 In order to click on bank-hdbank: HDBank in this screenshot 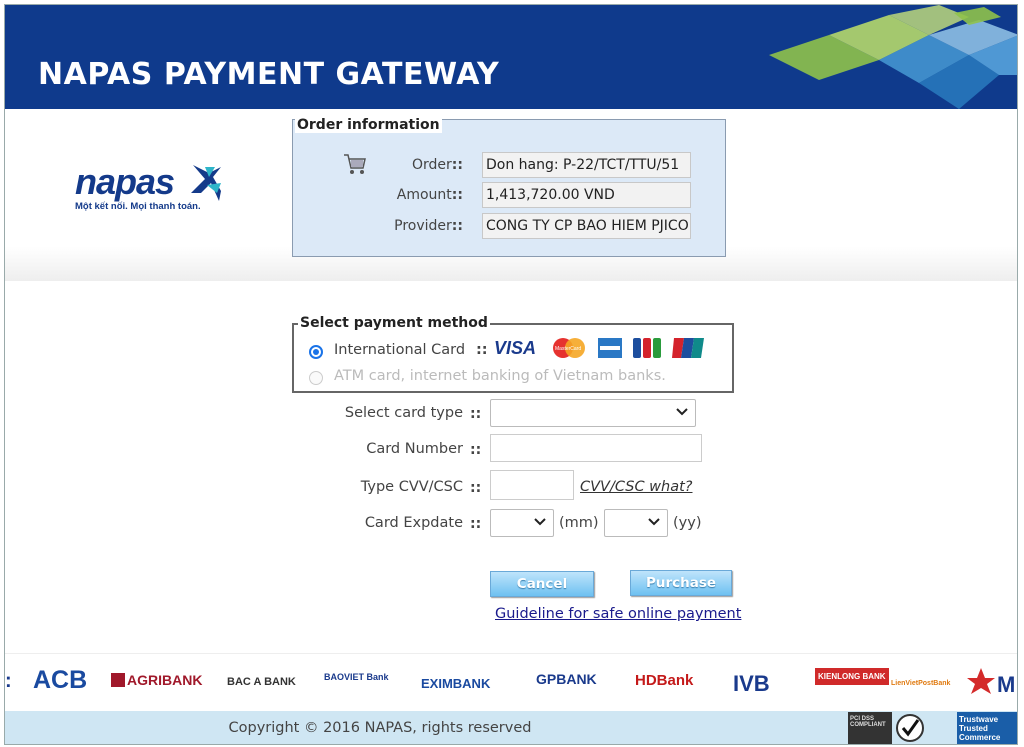, I will do `click(664, 680)`.